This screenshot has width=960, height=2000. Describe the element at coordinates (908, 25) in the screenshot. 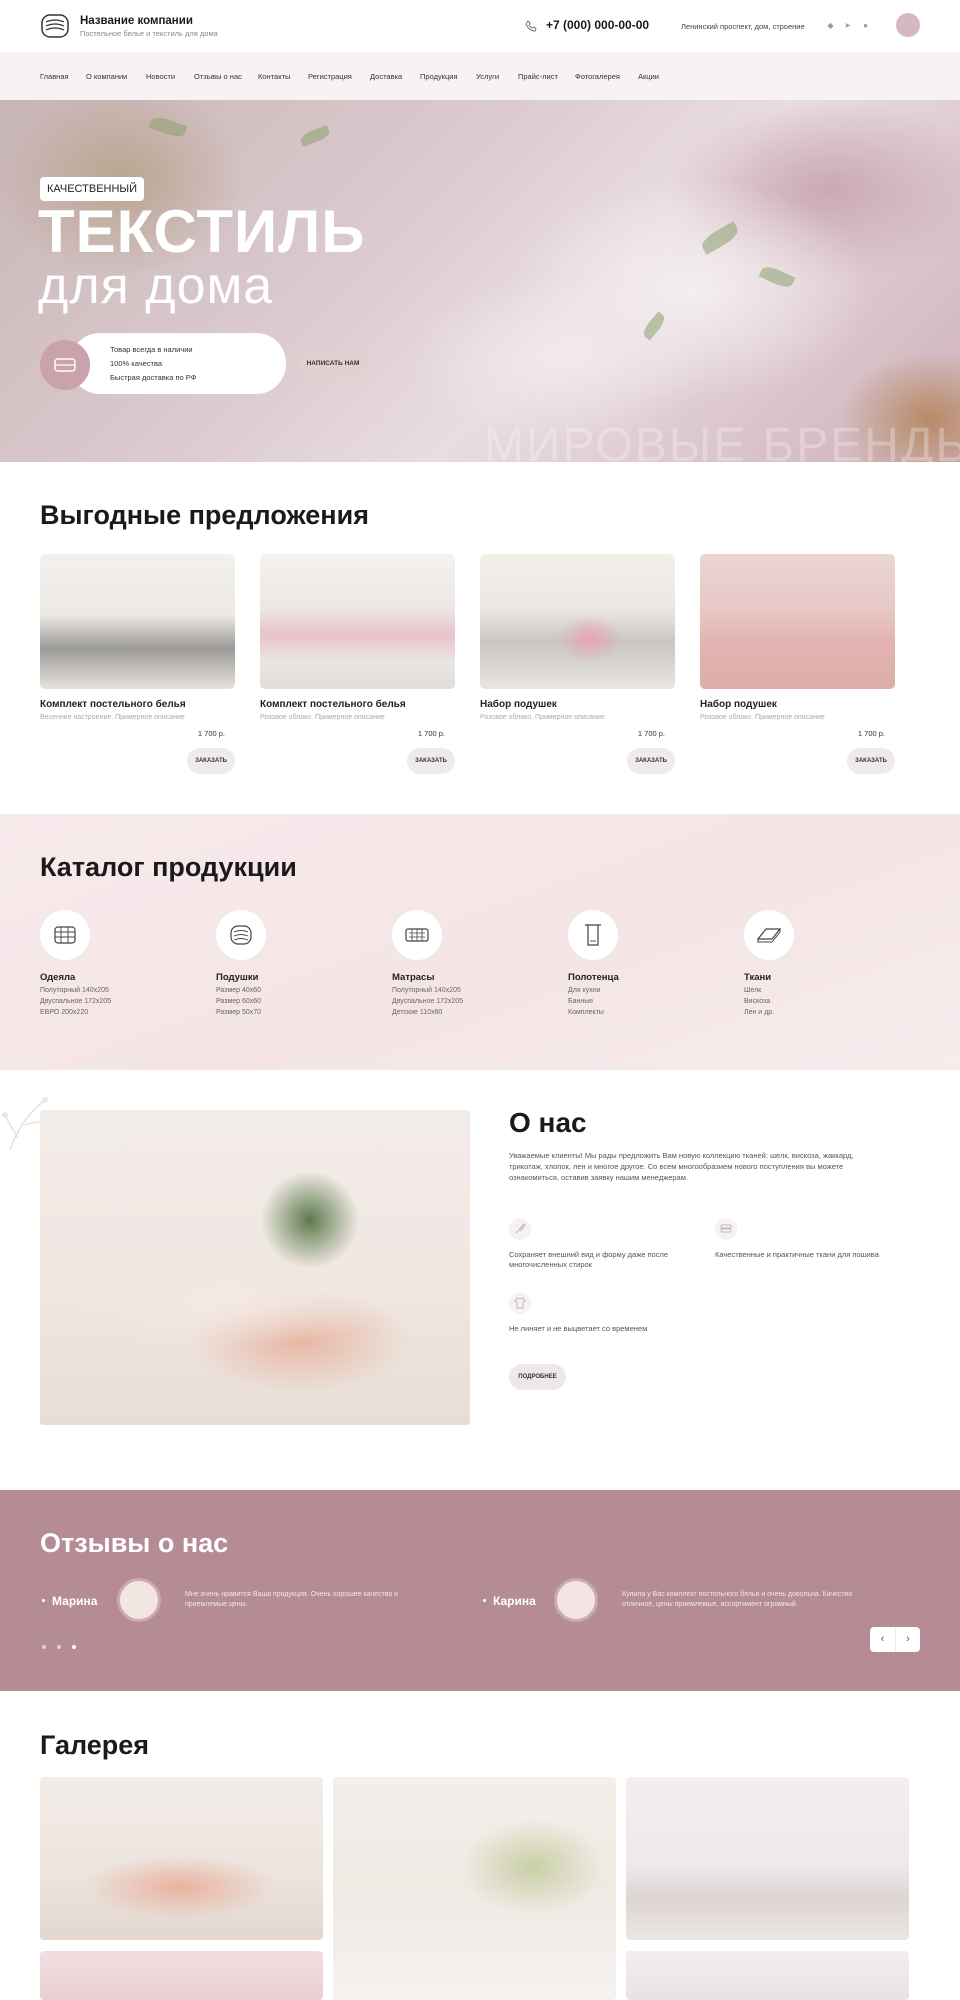

I see `user-avatar-button` at that location.